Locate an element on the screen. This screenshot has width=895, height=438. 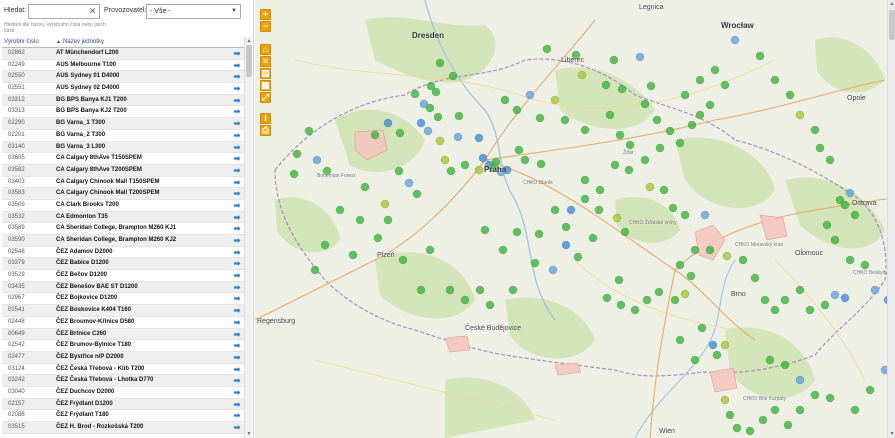
table-row: 03379 ČEZ Babice D1200 ➡ is located at coordinates (123, 264).